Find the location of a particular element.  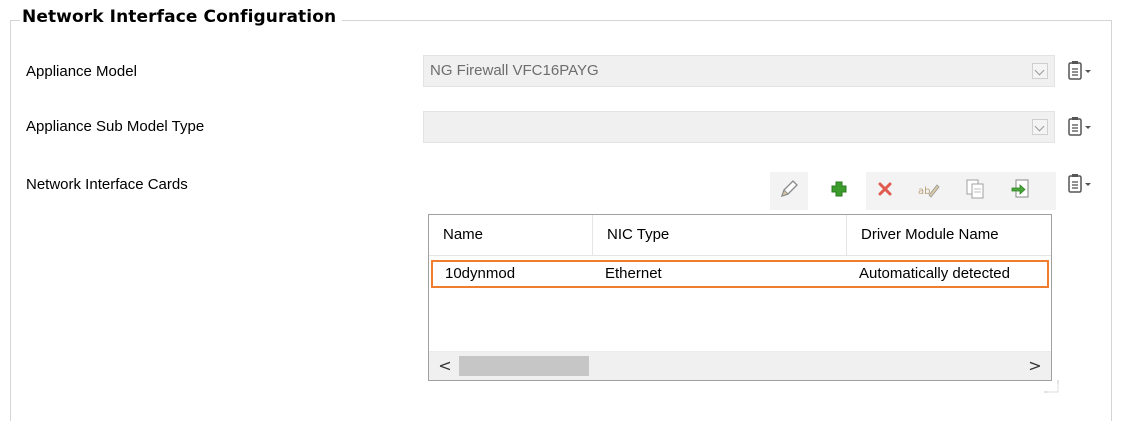

appliance-model-value: NG Firewall VFC16PAYG is located at coordinates (514, 70).